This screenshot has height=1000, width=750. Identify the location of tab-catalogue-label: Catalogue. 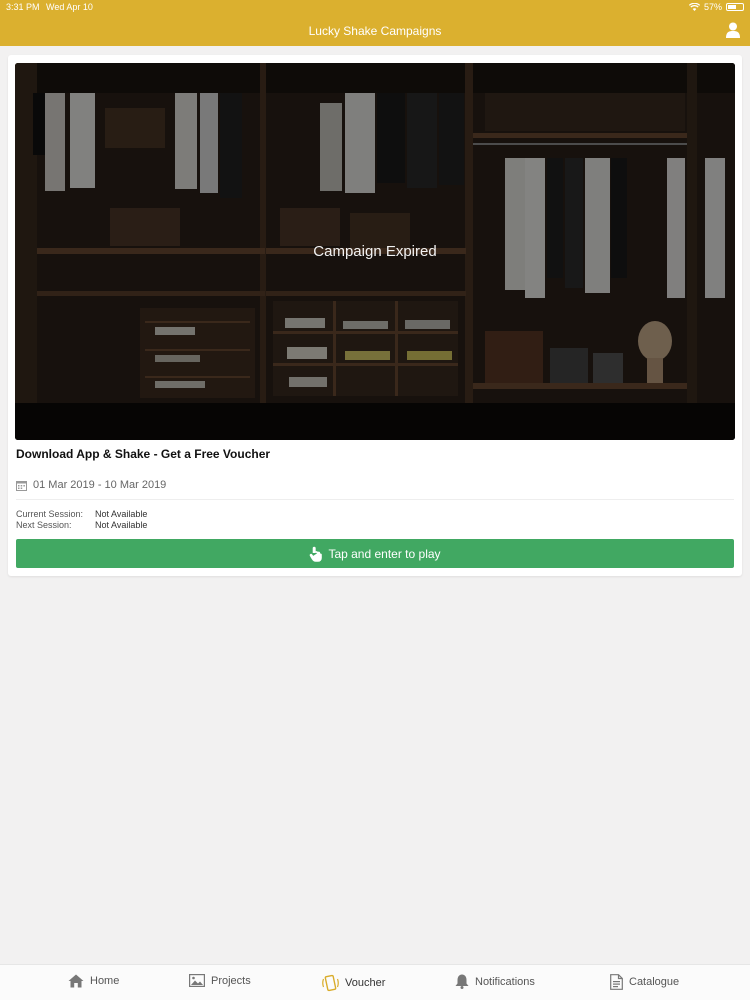
(654, 982).